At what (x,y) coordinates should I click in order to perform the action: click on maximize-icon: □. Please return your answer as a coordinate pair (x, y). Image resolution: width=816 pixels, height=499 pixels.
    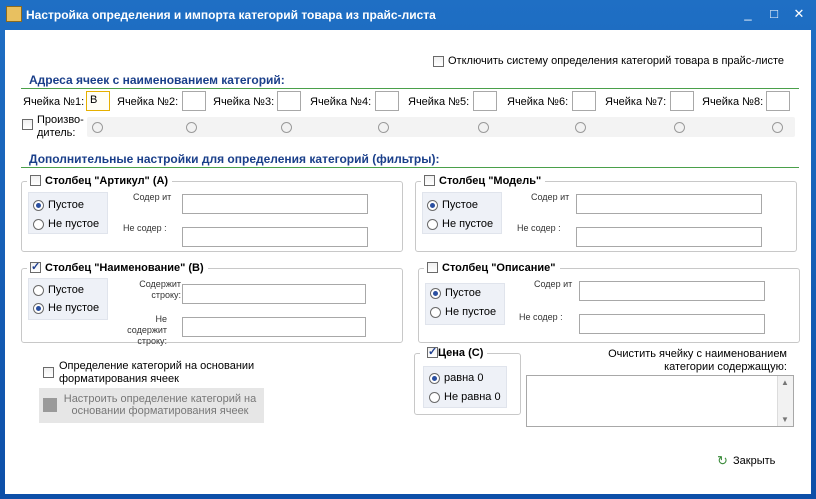
    Looking at the image, I should click on (774, 14).